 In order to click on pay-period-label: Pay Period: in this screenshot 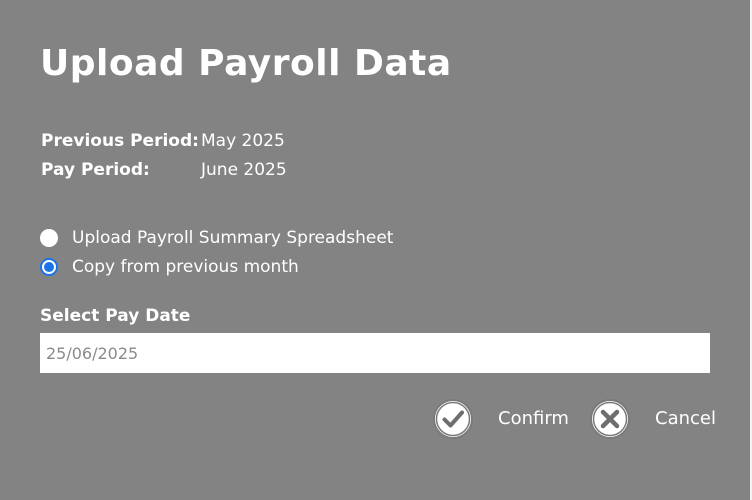, I will do `click(95, 170)`.